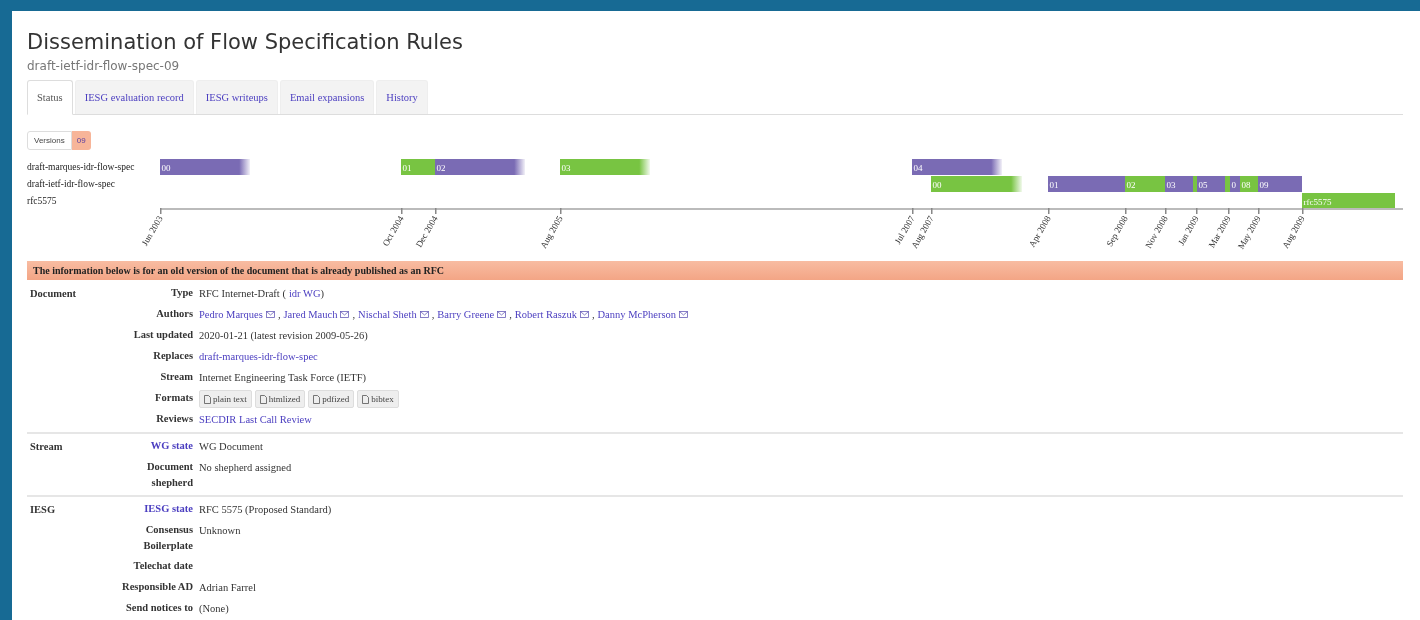  I want to click on format-button: plain text, so click(225, 399).